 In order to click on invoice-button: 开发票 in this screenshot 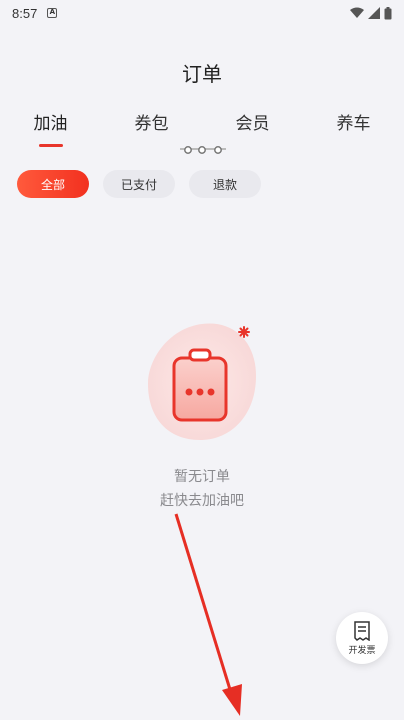, I will do `click(362, 638)`.